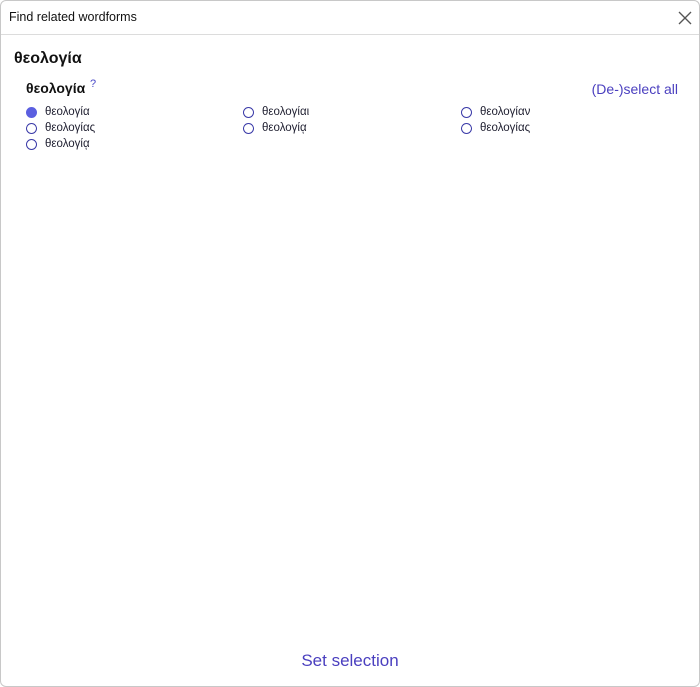 The image size is (700, 687). I want to click on lemma-label: θεολογία, so click(56, 88).